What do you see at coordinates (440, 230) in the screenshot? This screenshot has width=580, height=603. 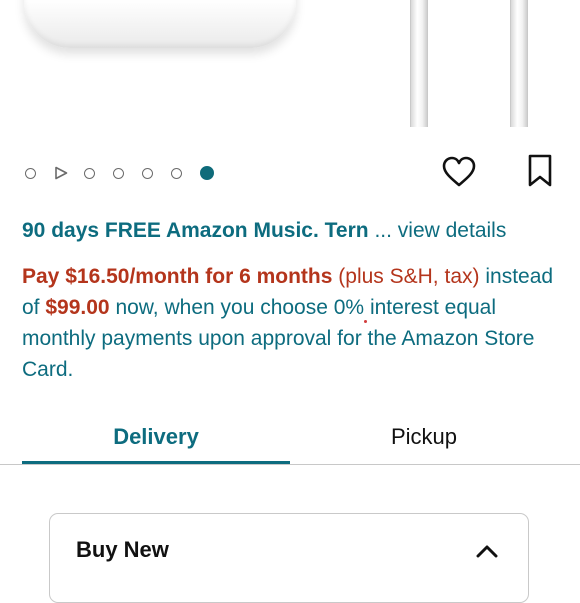 I see `view-details-link: ... view details` at bounding box center [440, 230].